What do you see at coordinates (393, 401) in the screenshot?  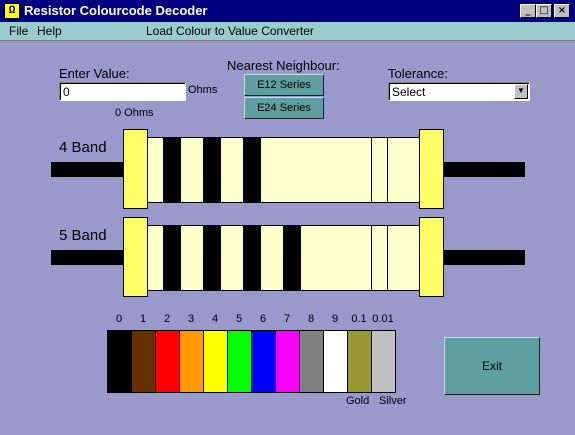 I see `silver-label: Silver` at bounding box center [393, 401].